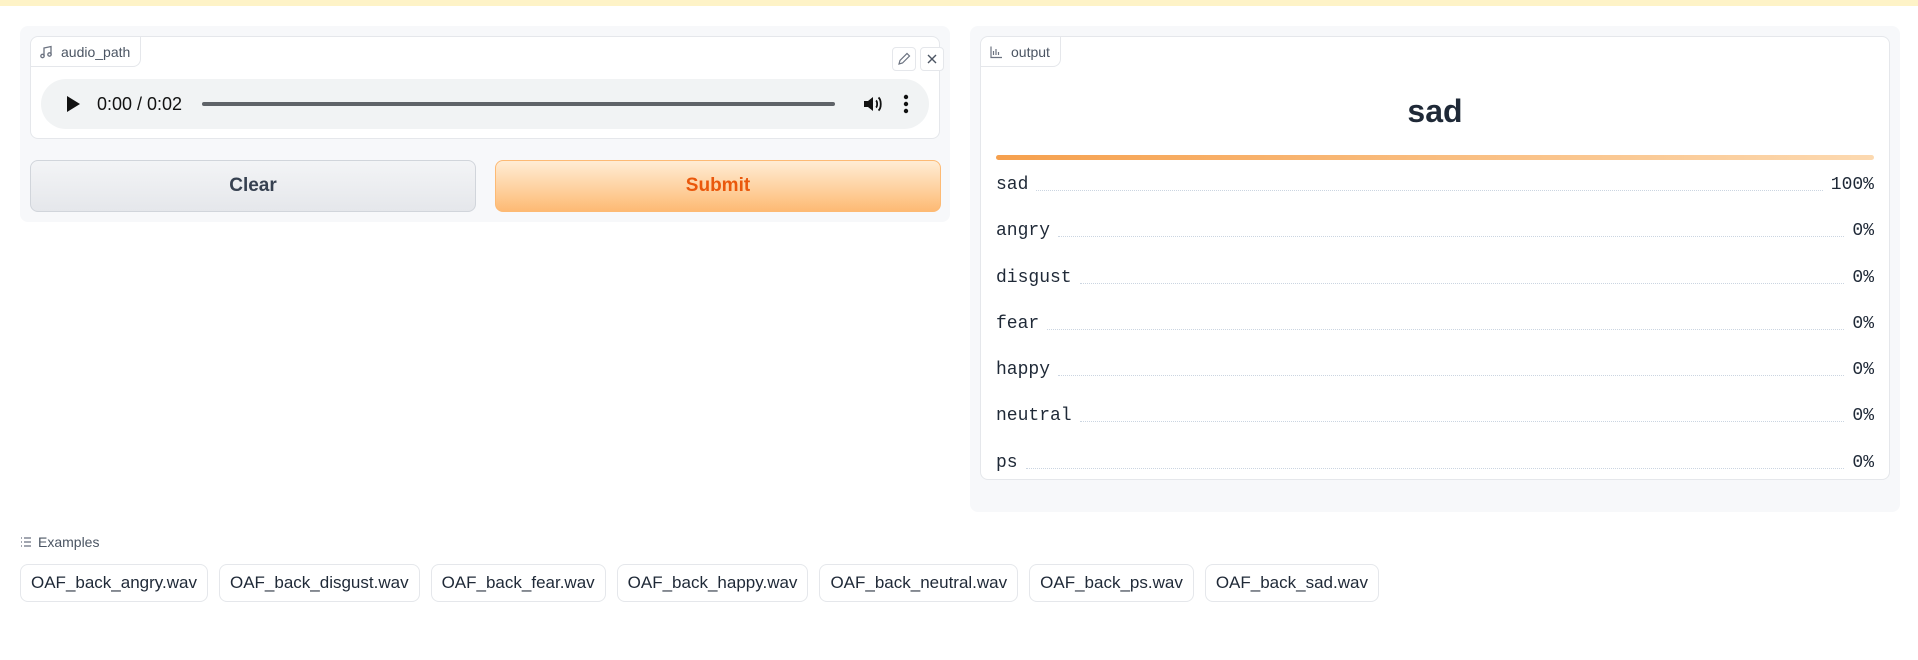  I want to click on time-display: 0:00 / 0:02, so click(140, 103).